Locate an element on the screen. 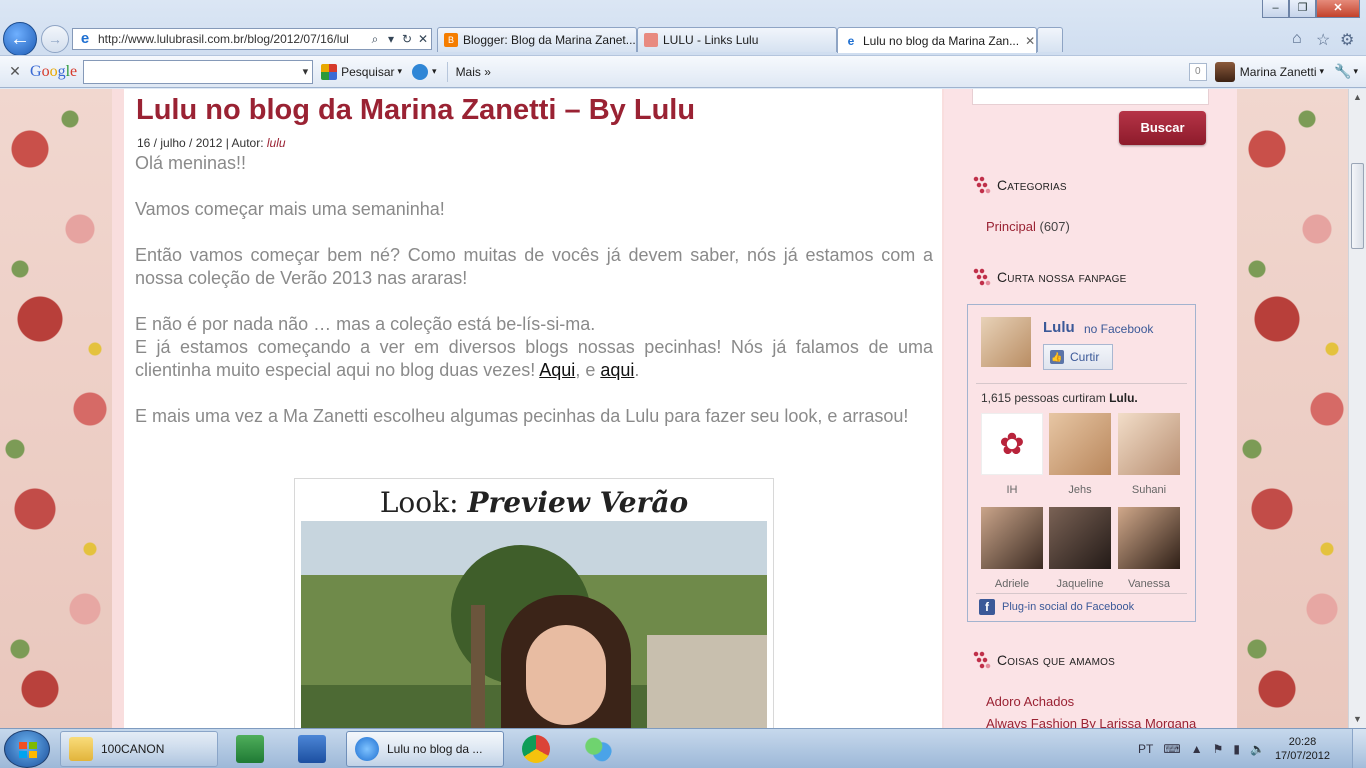 The image size is (1366, 768). post-photo: Look: Preview Verão is located at coordinates (534, 603).